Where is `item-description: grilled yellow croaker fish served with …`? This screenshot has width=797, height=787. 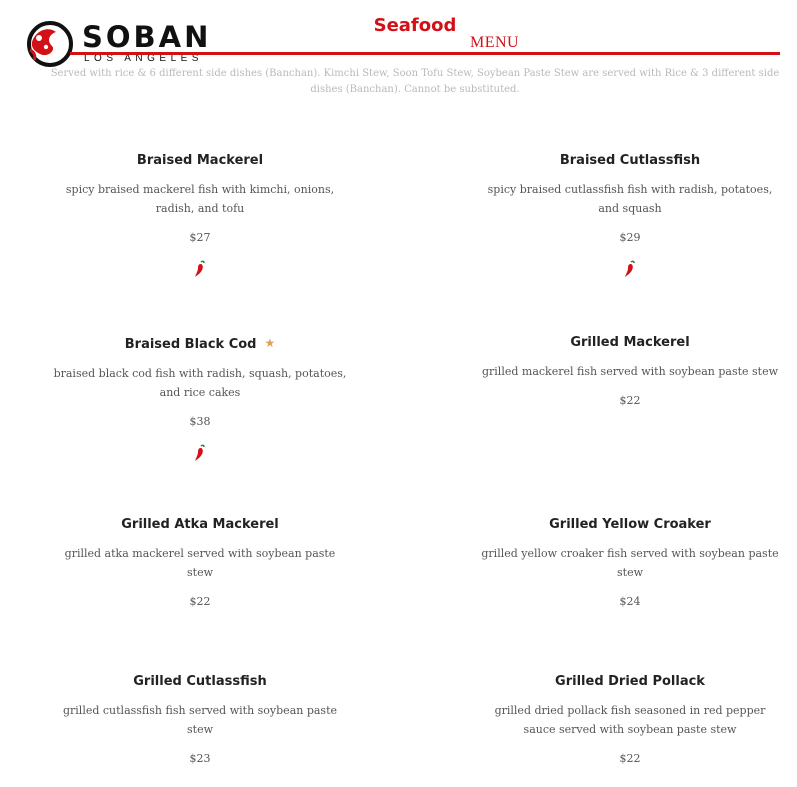 item-description: grilled yellow croaker fish served with … is located at coordinates (630, 563).